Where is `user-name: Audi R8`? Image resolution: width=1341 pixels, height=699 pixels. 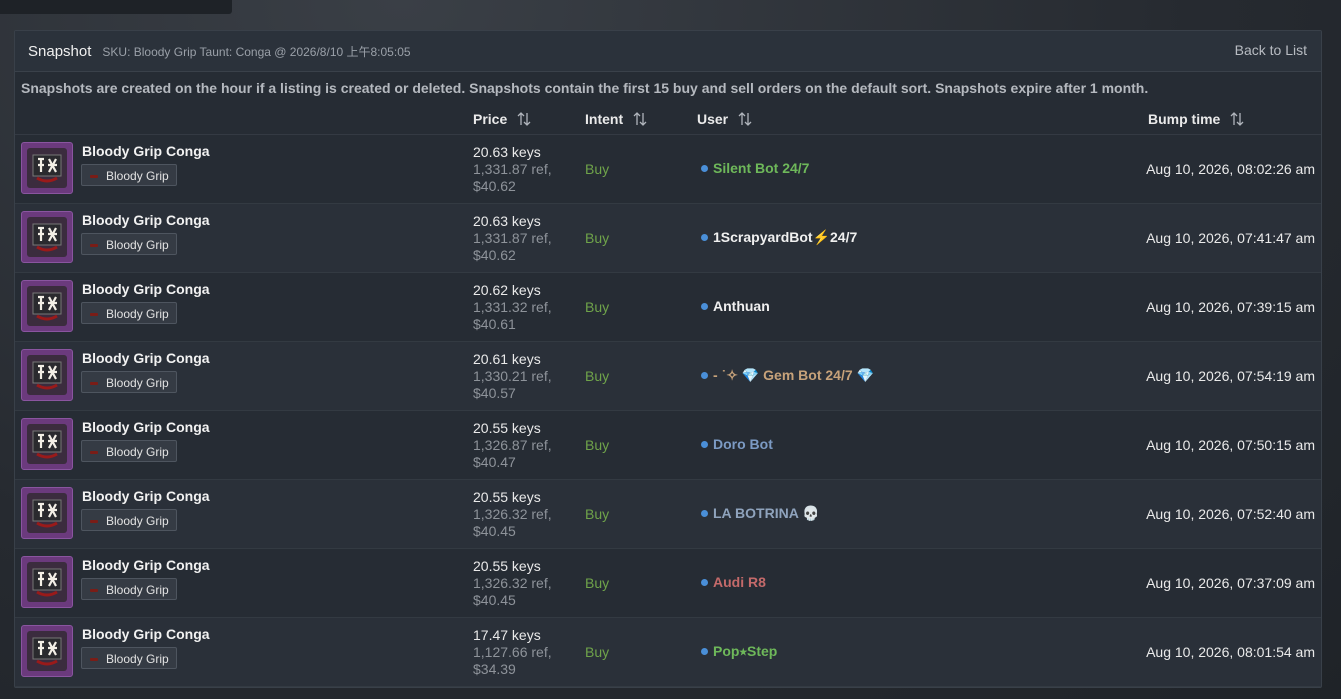
user-name: Audi R8 is located at coordinates (739, 582).